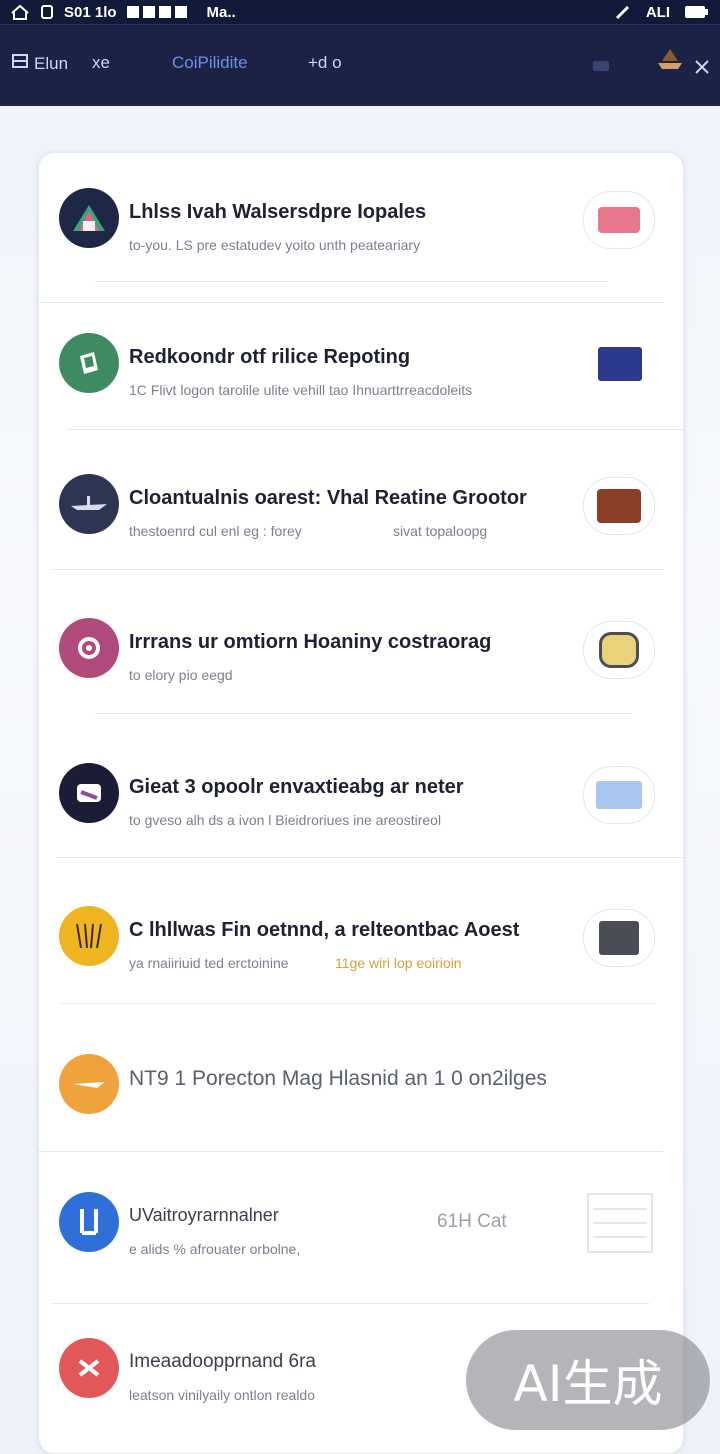  What do you see at coordinates (657, 12) in the screenshot?
I see `status-right-text: ALI` at bounding box center [657, 12].